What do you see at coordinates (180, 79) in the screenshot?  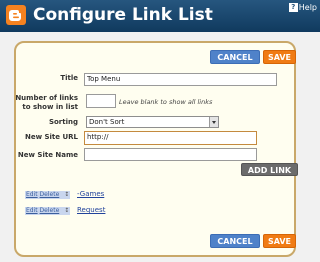 I see `title-field: Top Menu` at bounding box center [180, 79].